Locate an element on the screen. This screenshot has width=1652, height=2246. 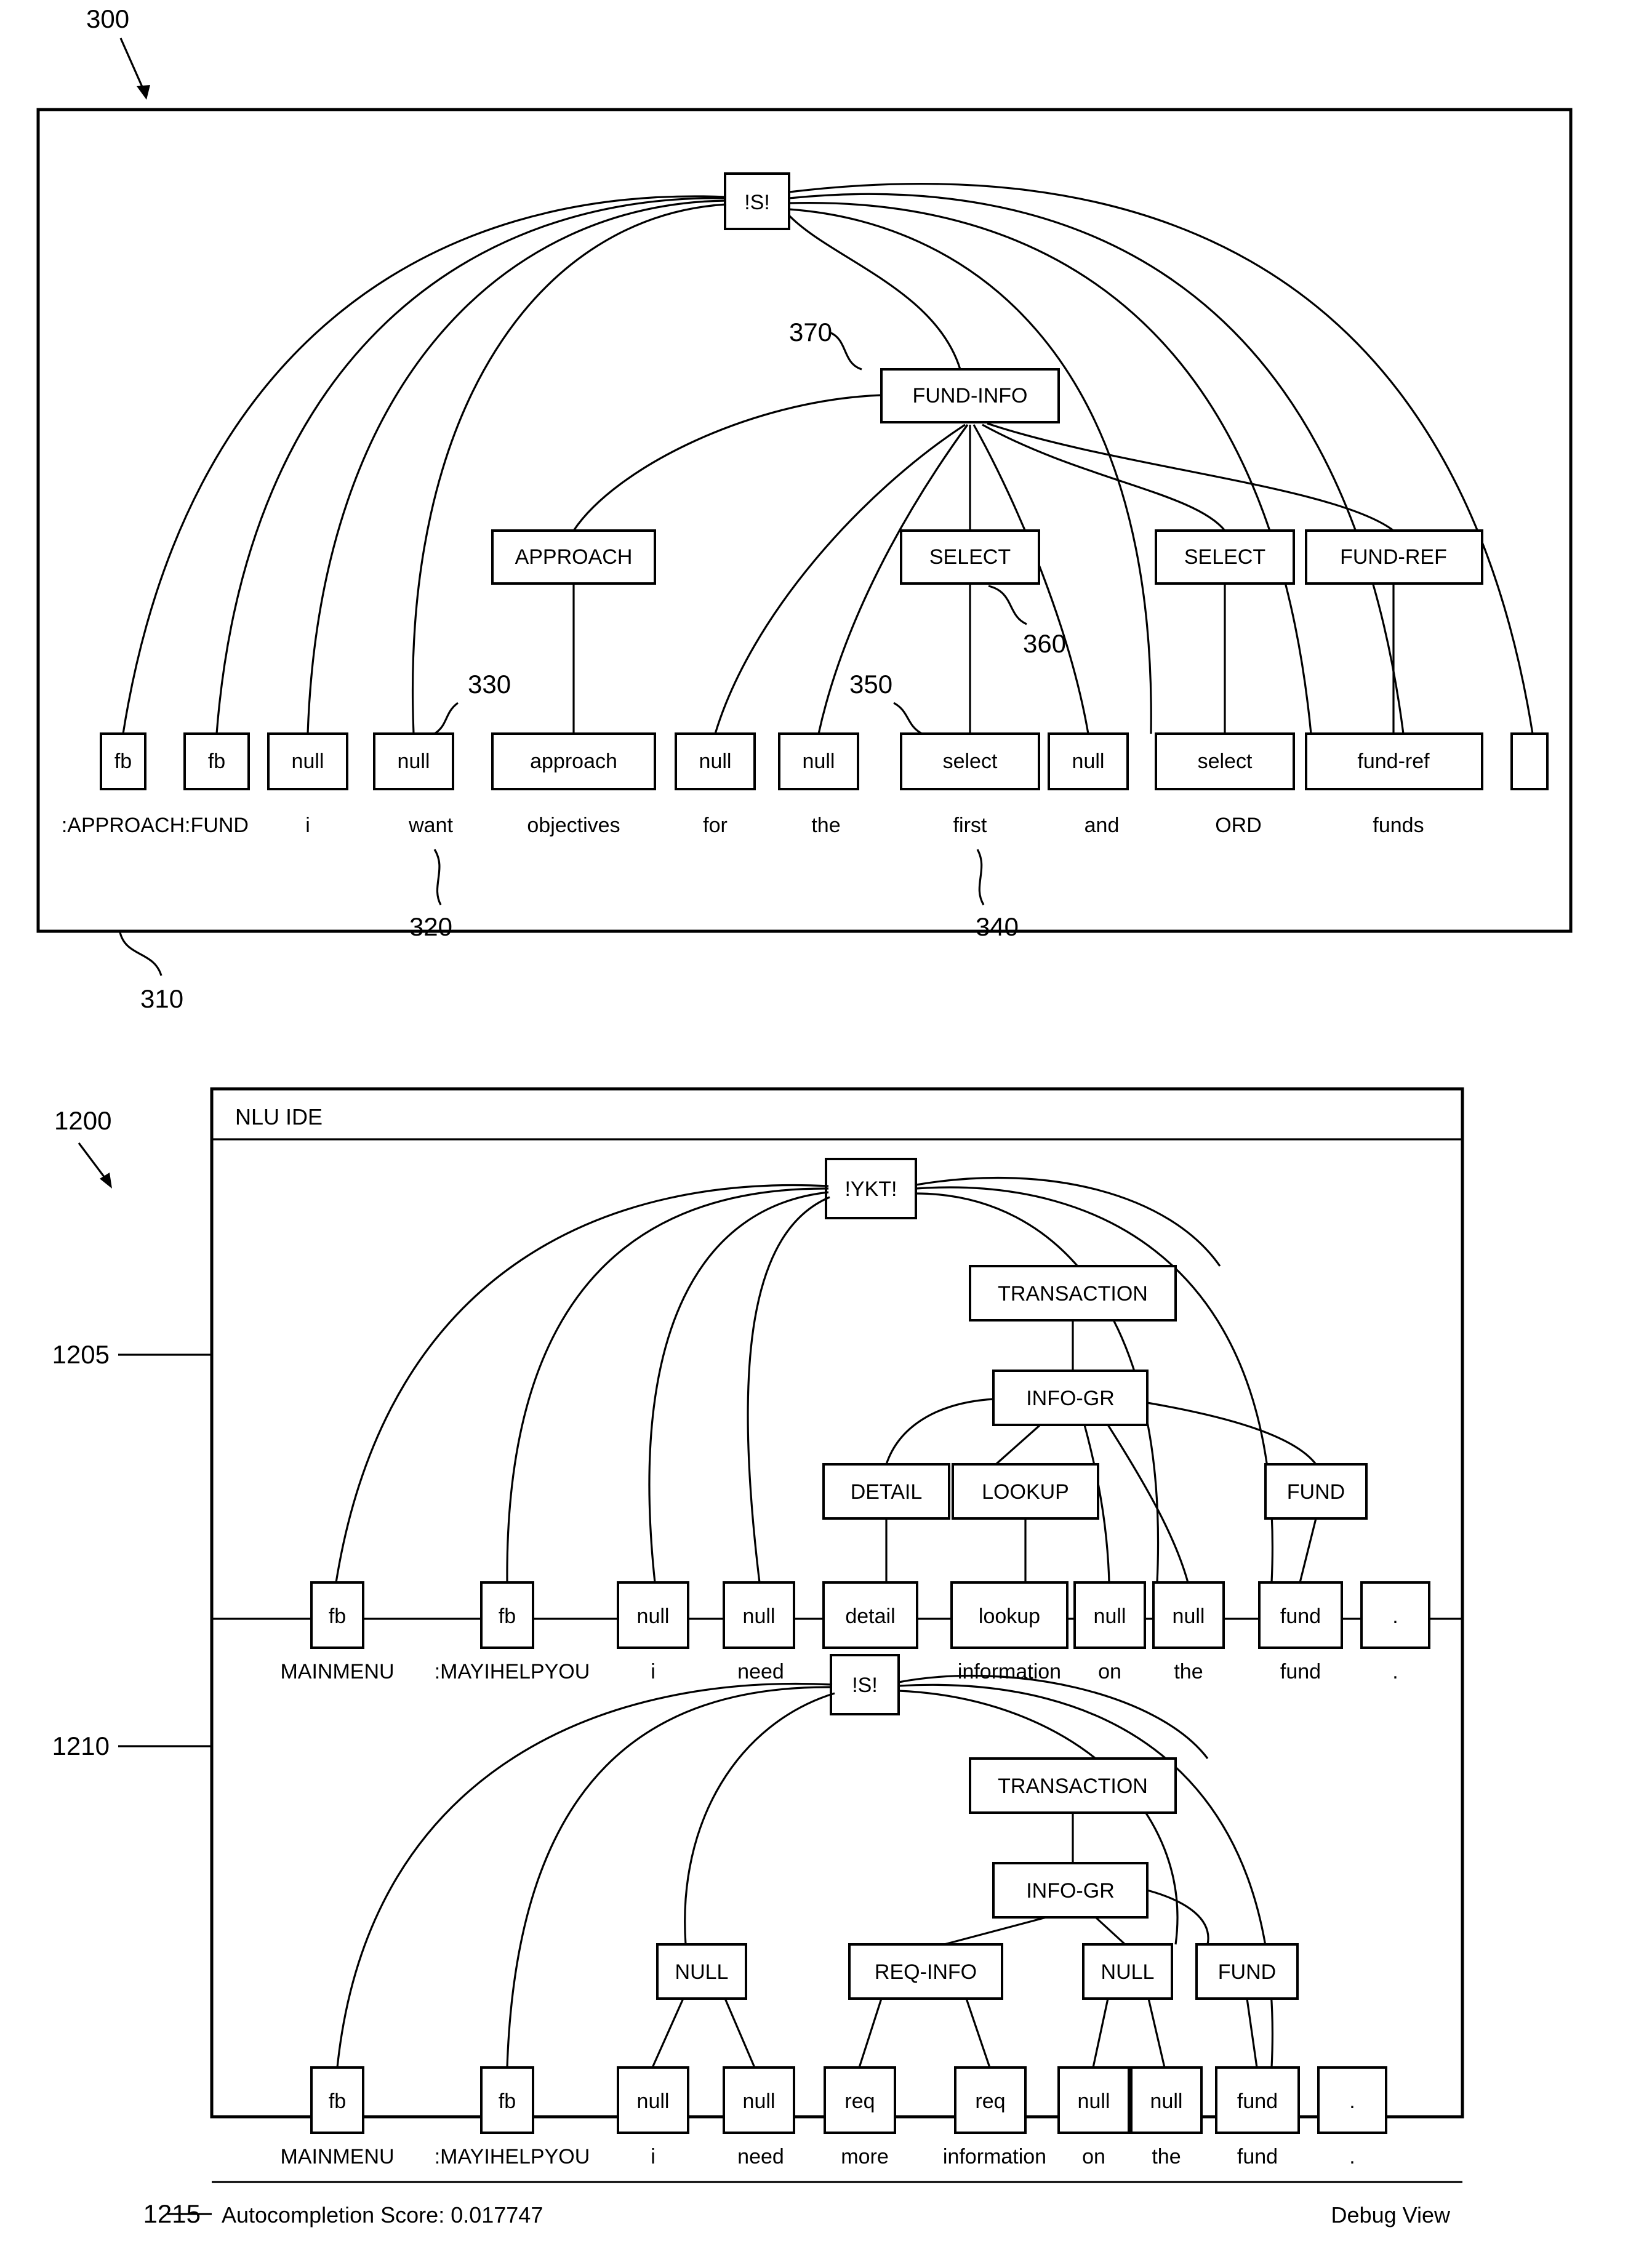
edge-bot-fund-leaf is located at coordinates (1252, 2033).